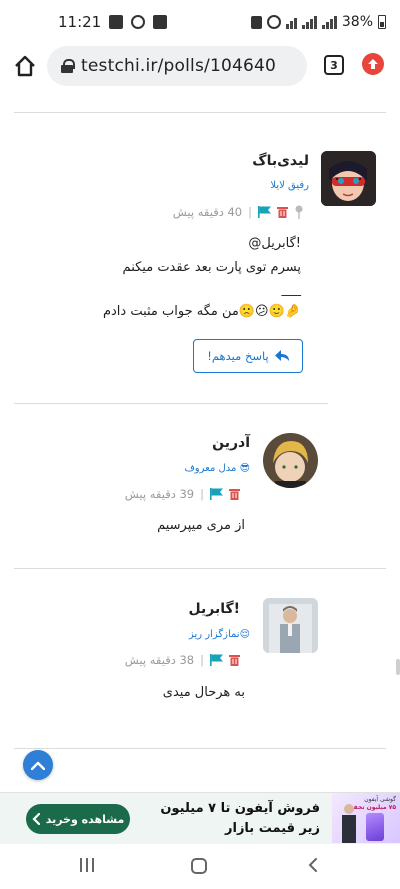  Describe the element at coordinates (159, 494) in the screenshot. I see `comment-time: 39 دقیقه پیش` at that location.